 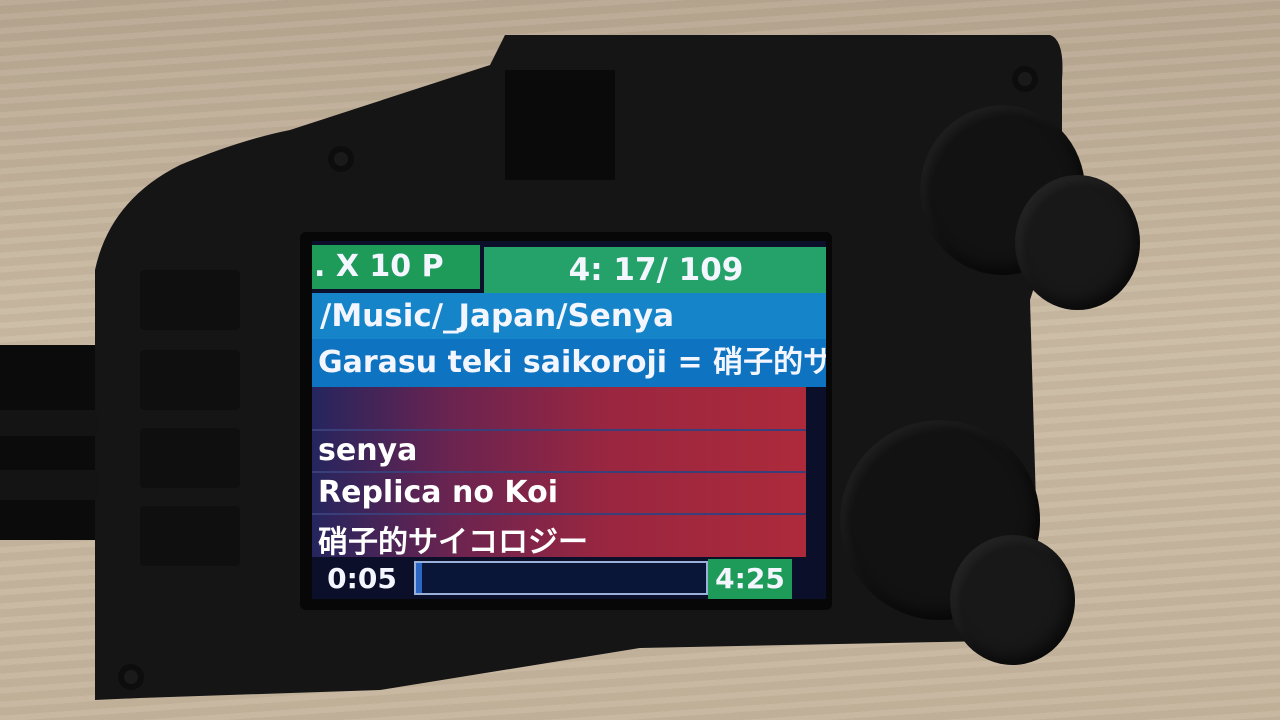 I want to click on volume-knob, so click(x=1077, y=242).